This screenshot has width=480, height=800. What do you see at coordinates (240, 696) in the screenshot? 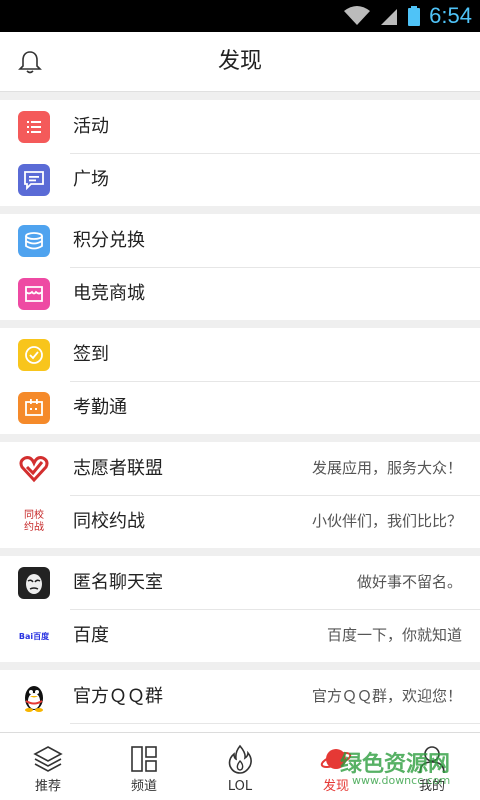
I see `list-item-qq-group: 官方ＱＱ群 官方ＱＱ群，欢迎您！` at bounding box center [240, 696].